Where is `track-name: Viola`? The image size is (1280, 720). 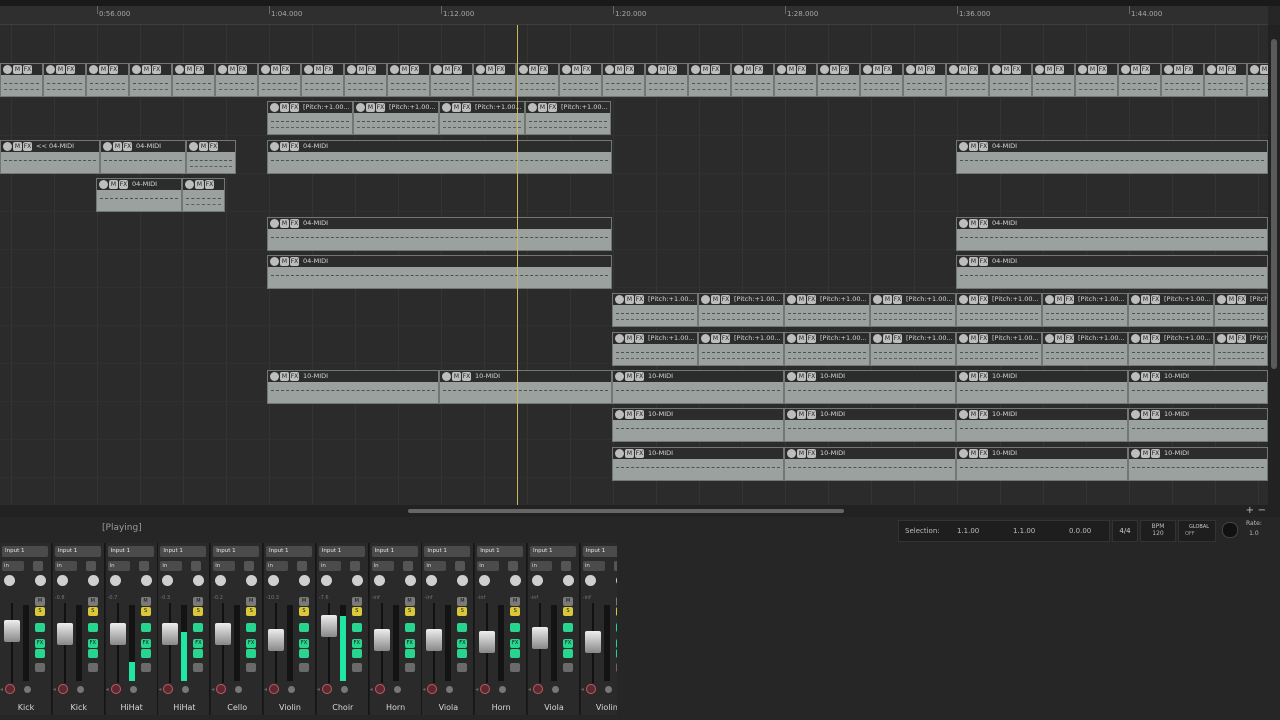 track-name: Viola is located at coordinates (554, 707).